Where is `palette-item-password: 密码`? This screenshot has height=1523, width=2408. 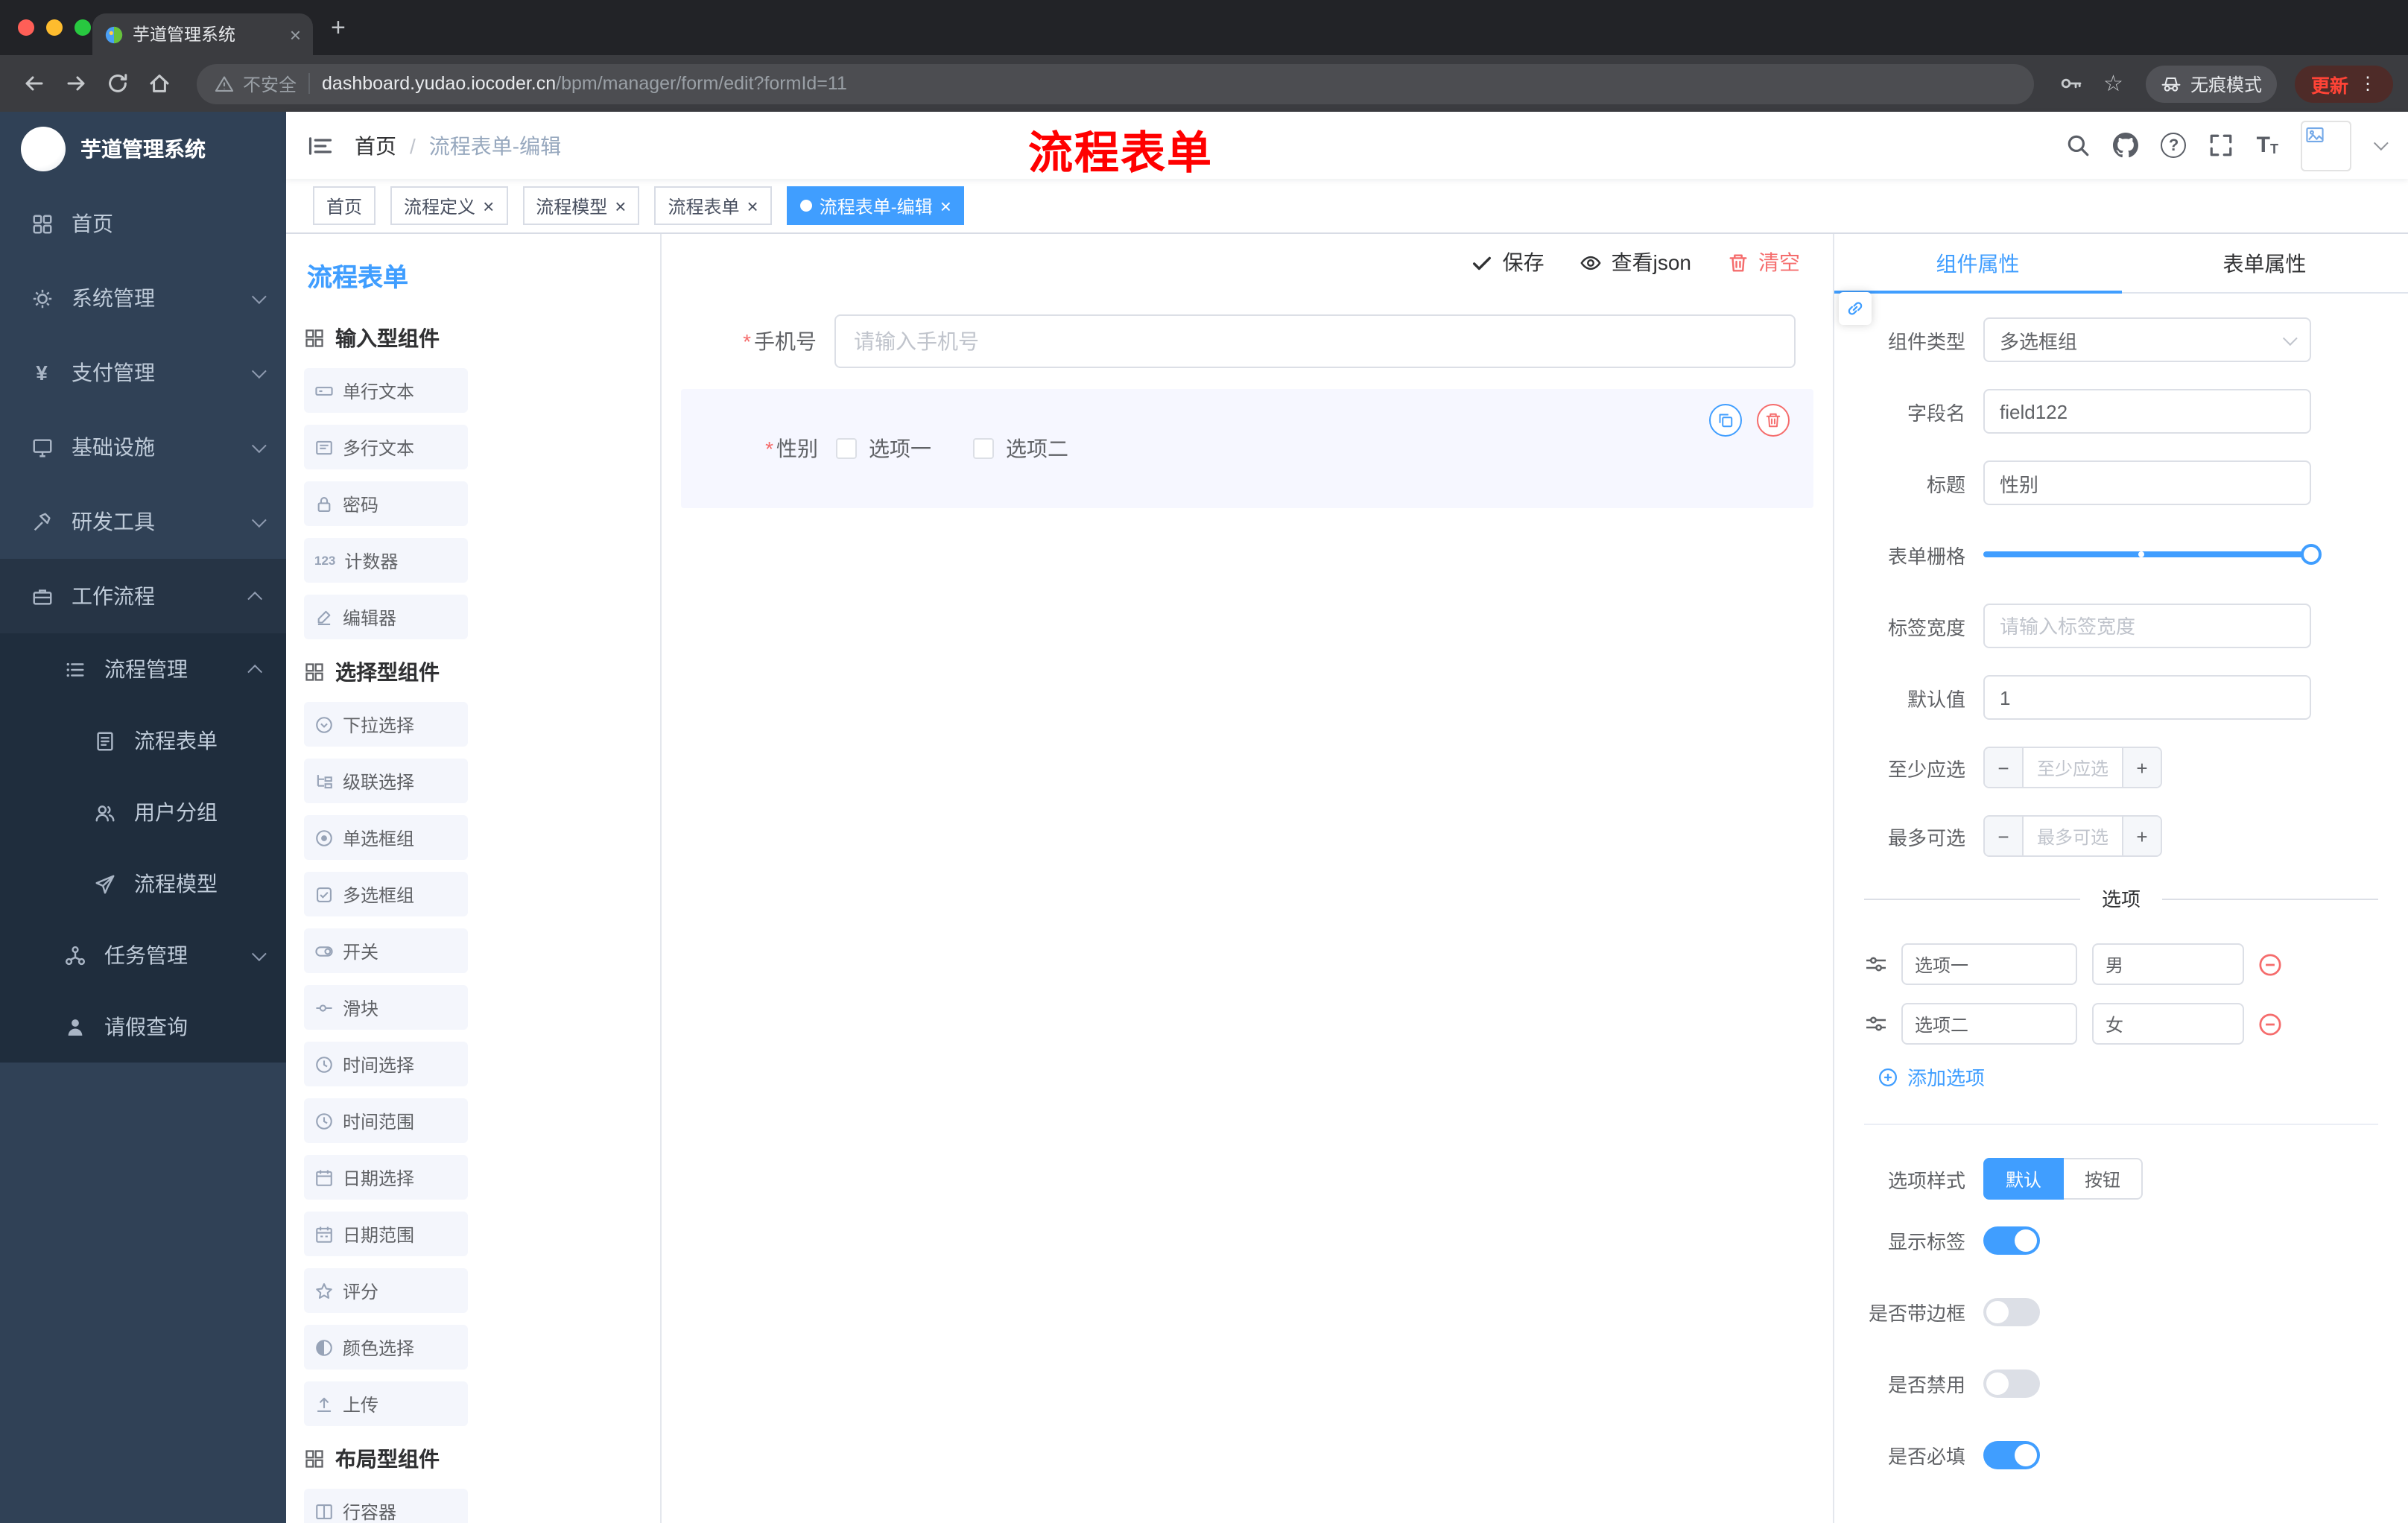 palette-item-password: 密码 is located at coordinates (386, 504).